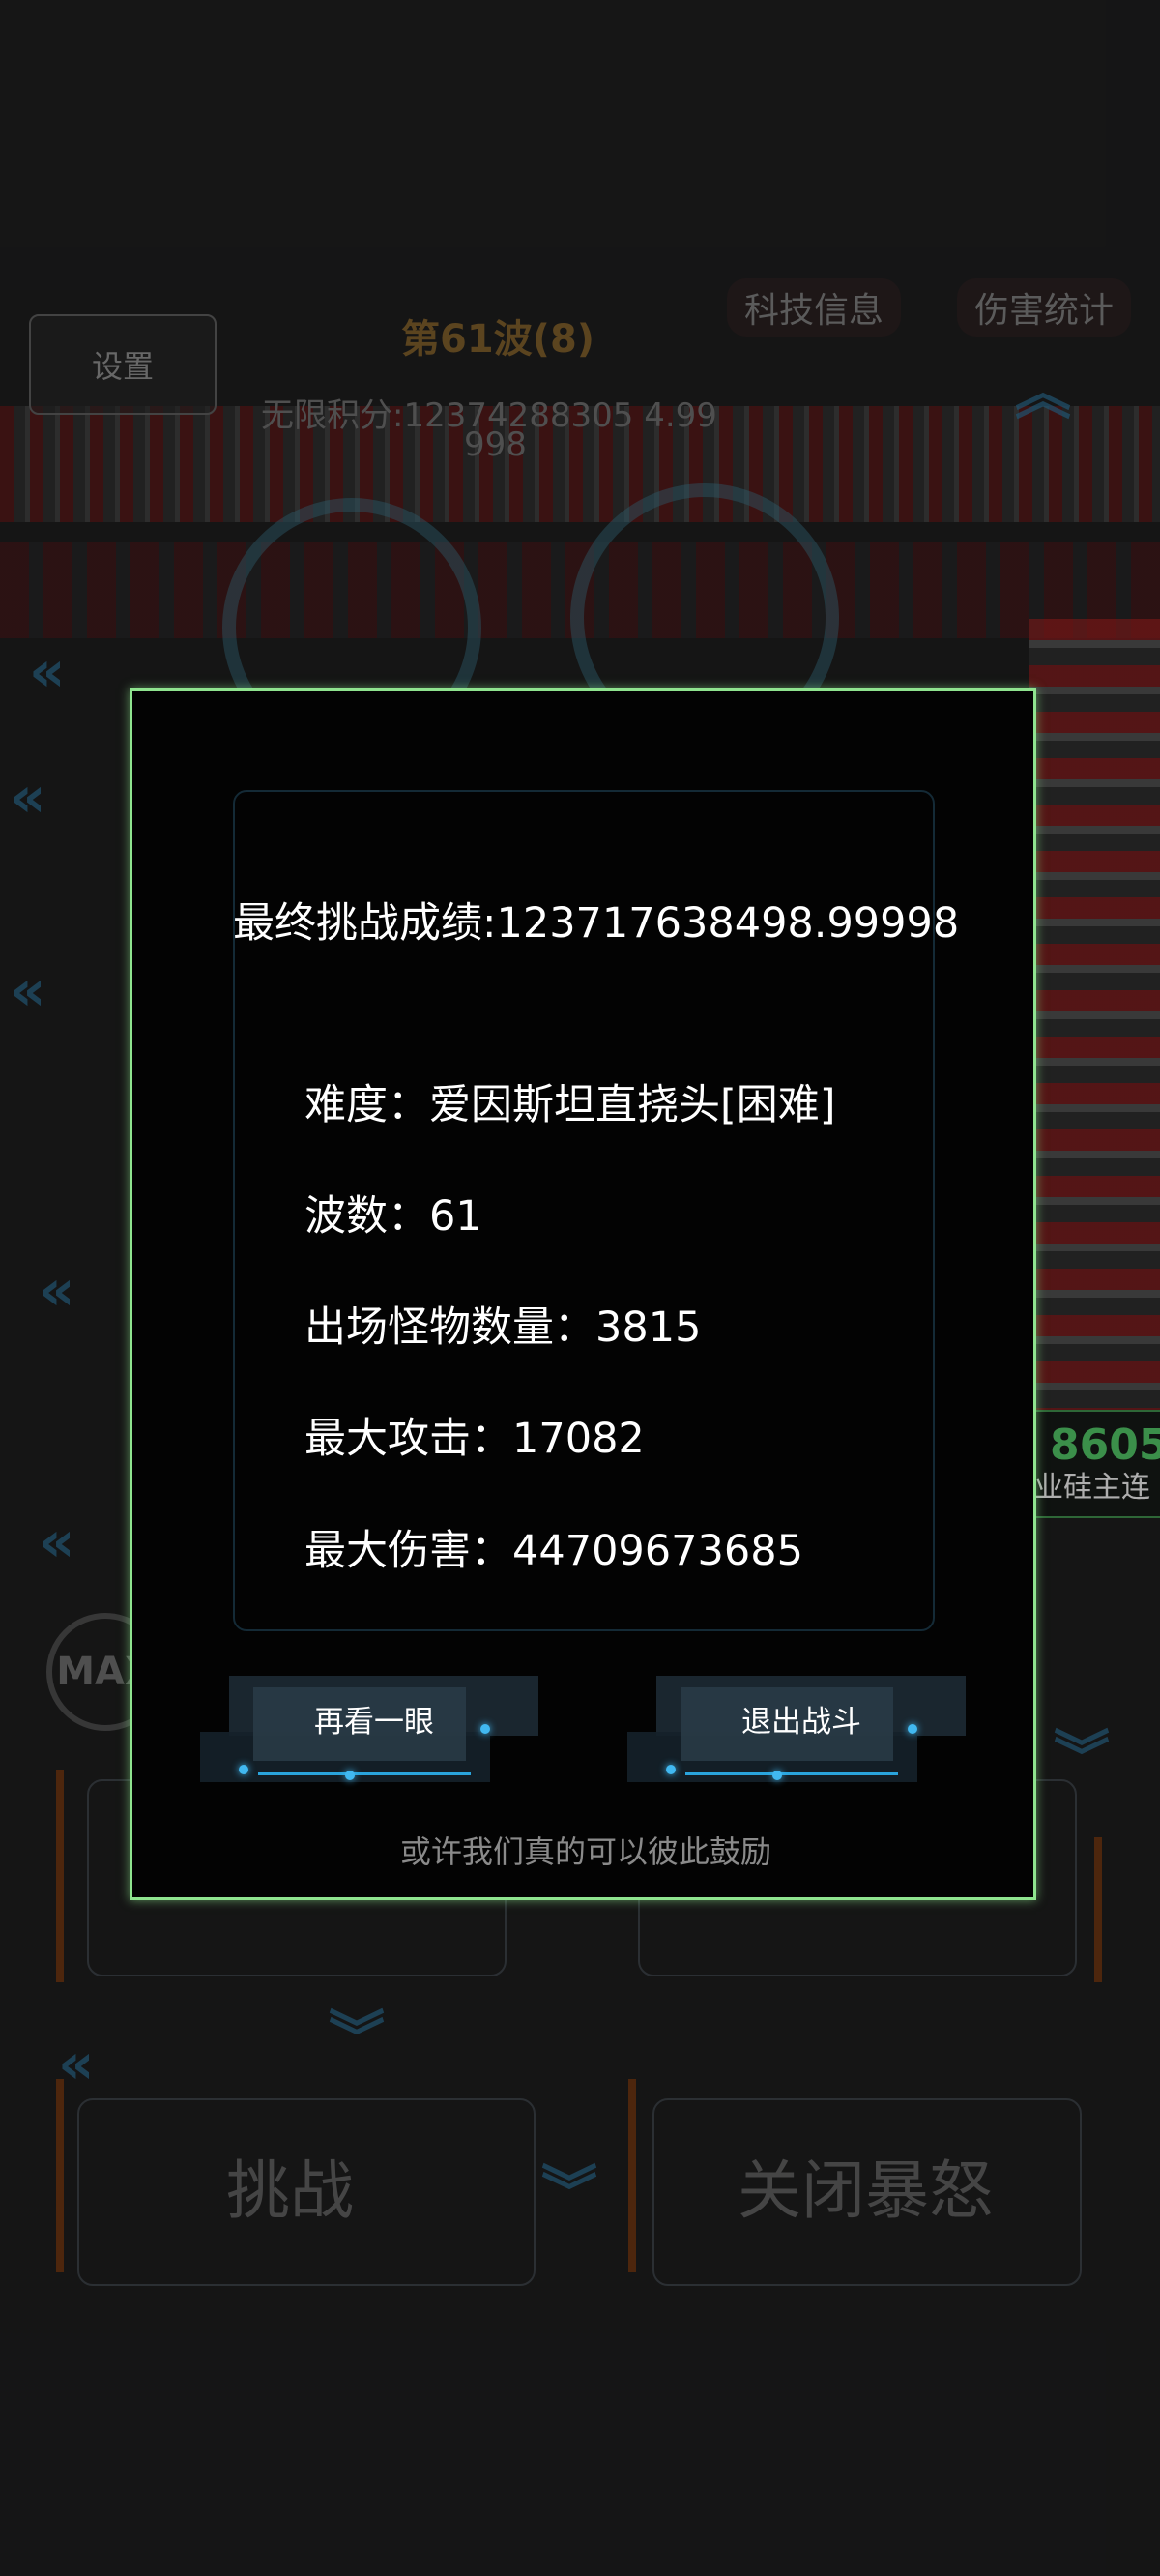 The width and height of the screenshot is (1160, 2576). What do you see at coordinates (474, 1439) in the screenshot?
I see `max-attack-stat: 最大攻击：17082` at bounding box center [474, 1439].